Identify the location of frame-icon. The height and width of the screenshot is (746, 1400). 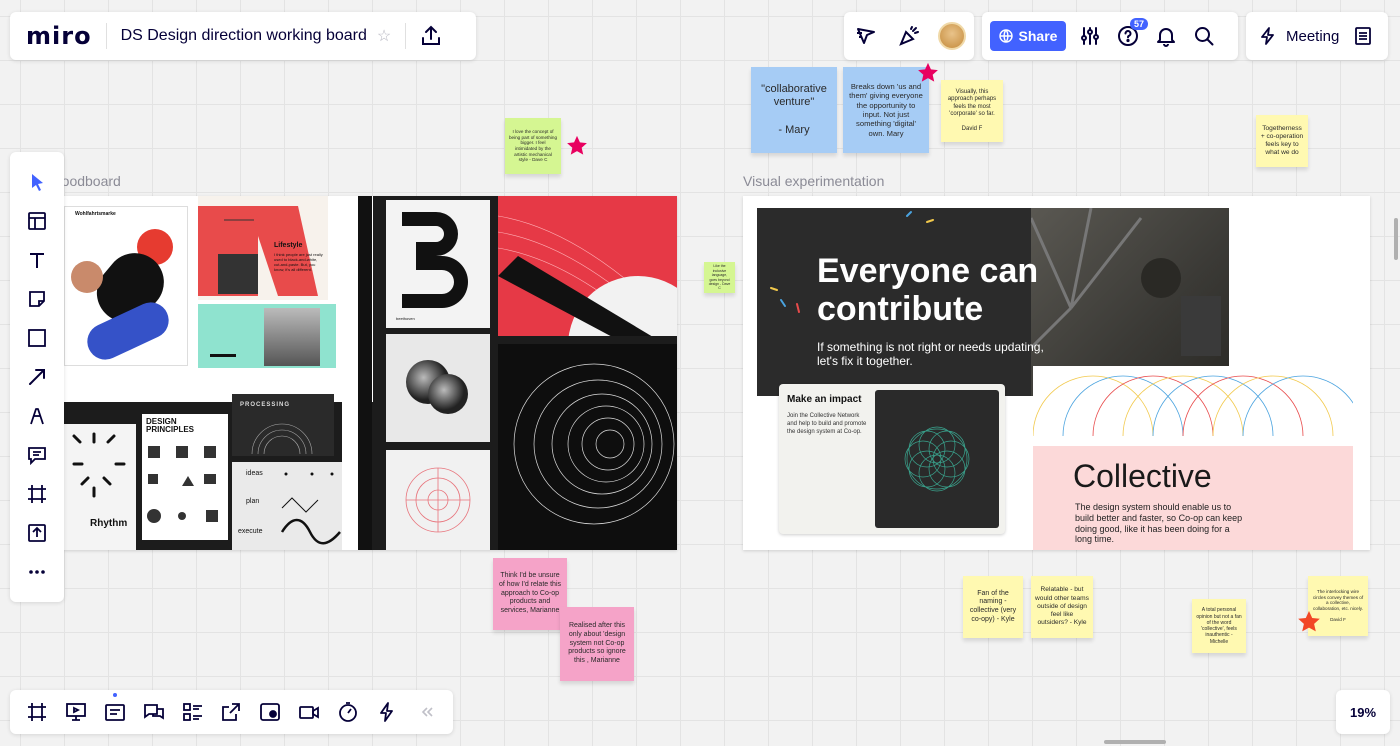
(37, 494).